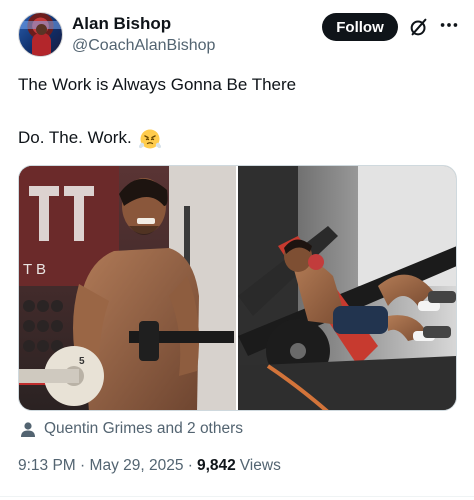 The width and height of the screenshot is (474, 500). What do you see at coordinates (121, 24) in the screenshot?
I see `author-name: Alan Bishop` at bounding box center [121, 24].